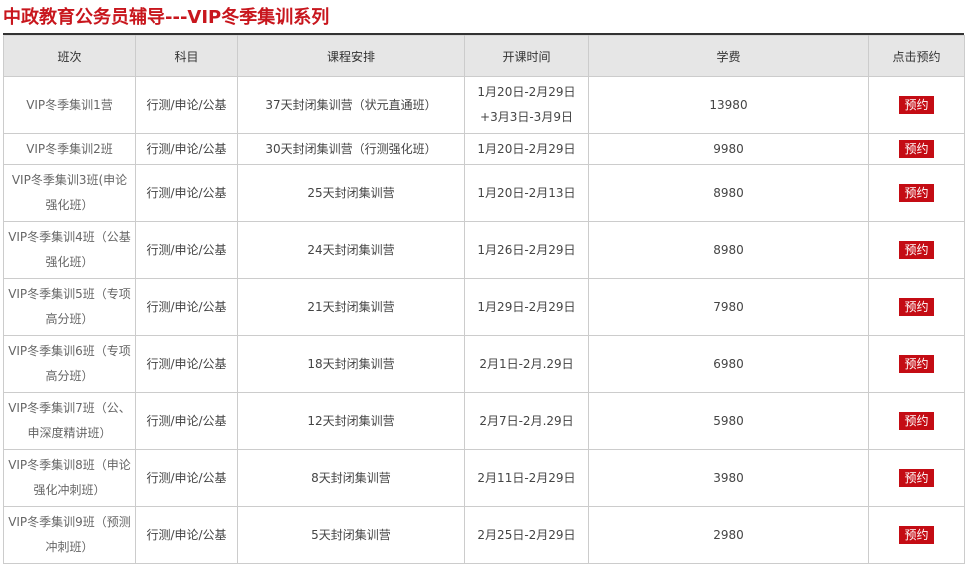  I want to click on header-fee: 学费, so click(728, 56).